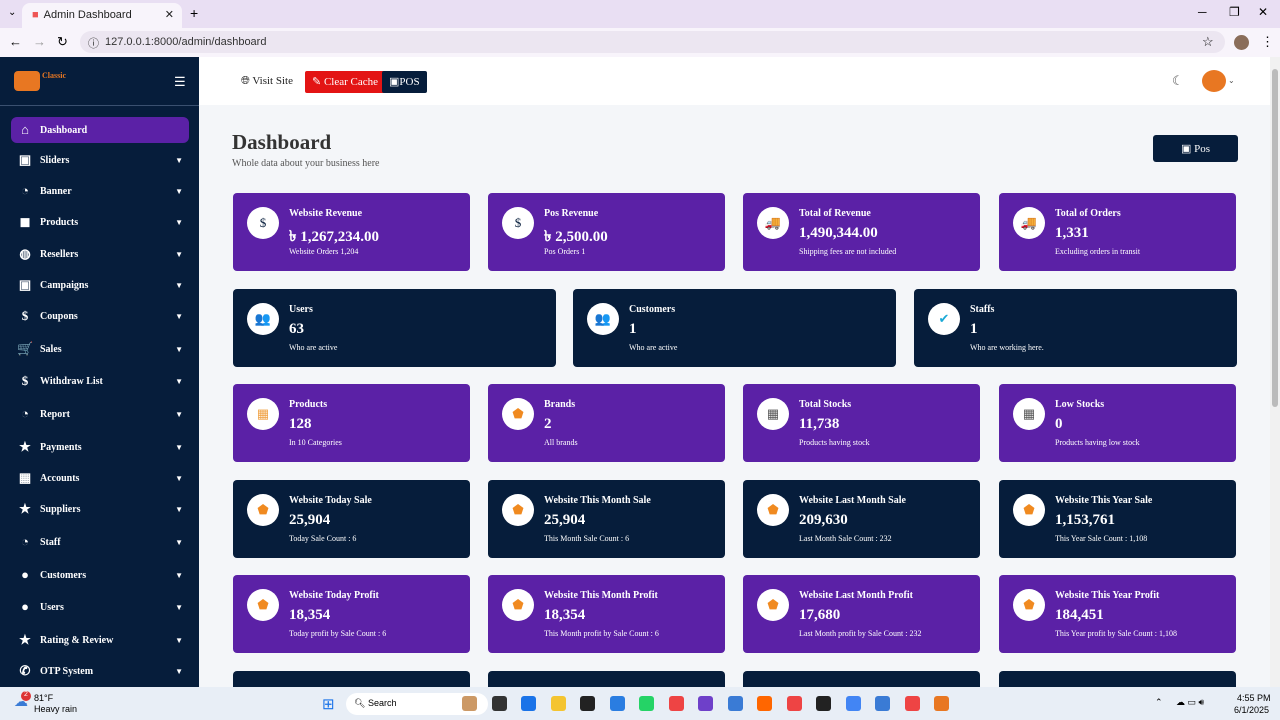  I want to click on close-window-icon: ✕, so click(1263, 12).